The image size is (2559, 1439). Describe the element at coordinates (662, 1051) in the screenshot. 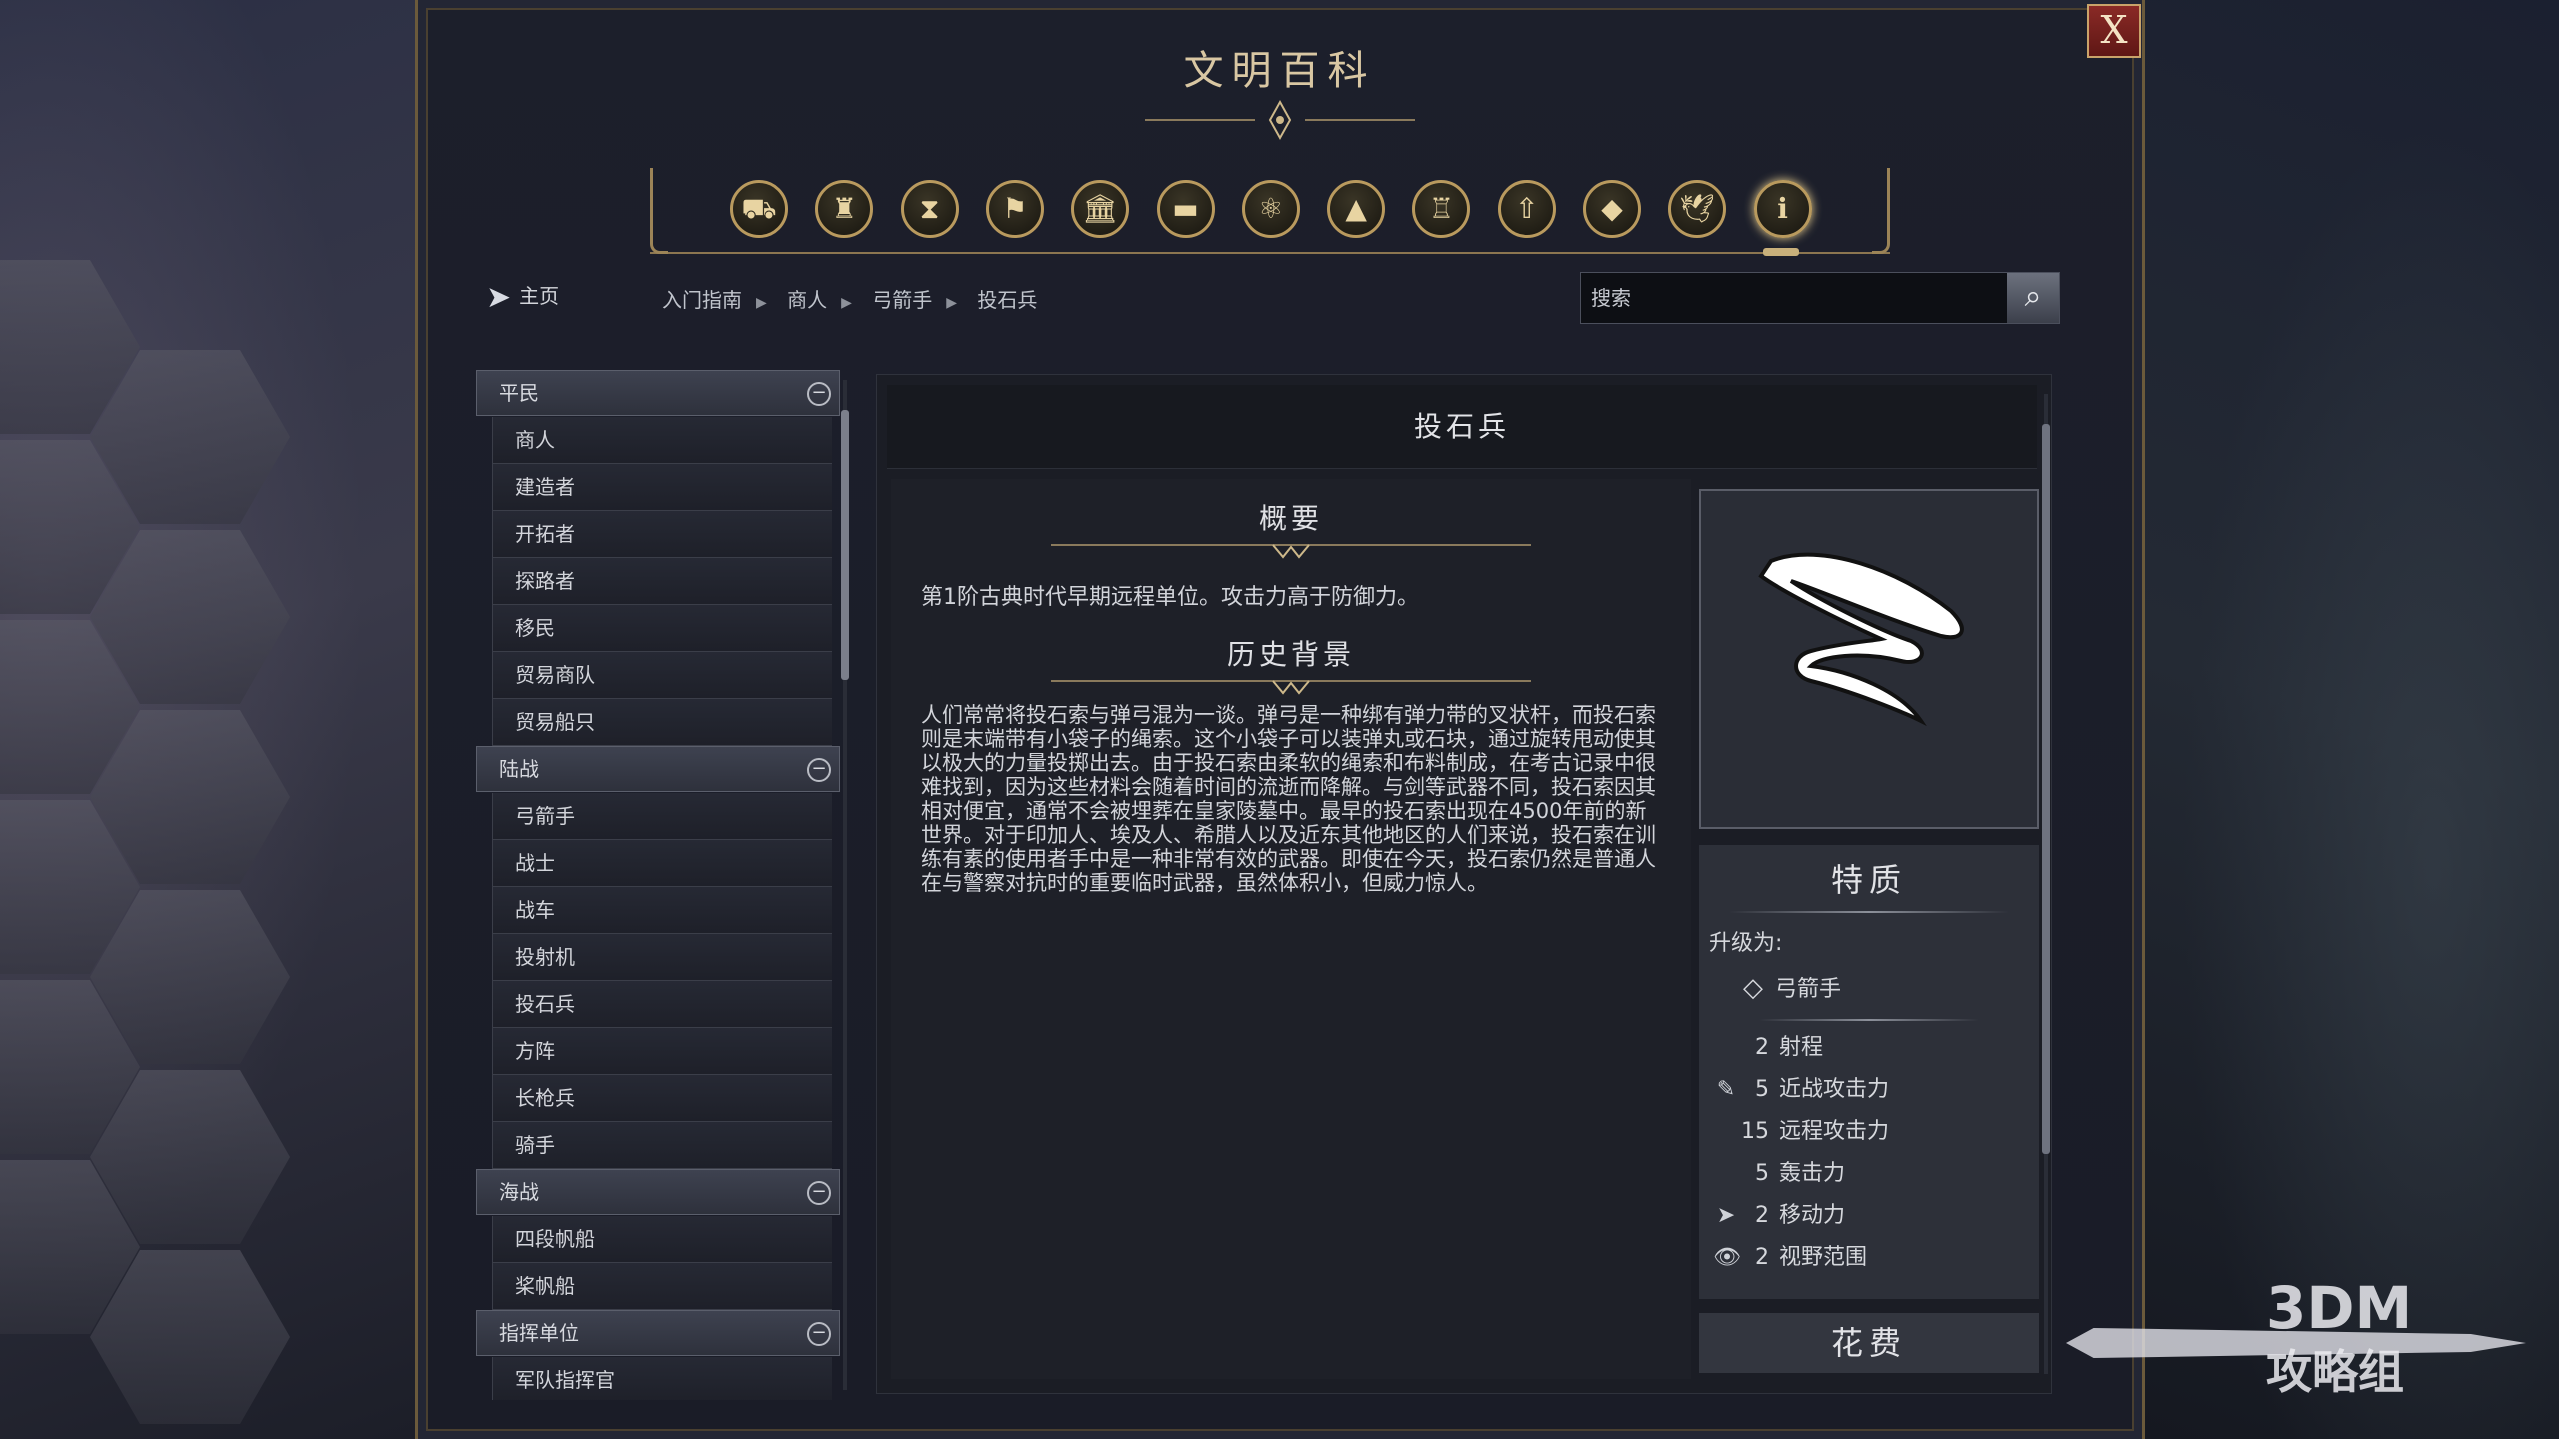

I see `sidebar-item: 方阵` at that location.